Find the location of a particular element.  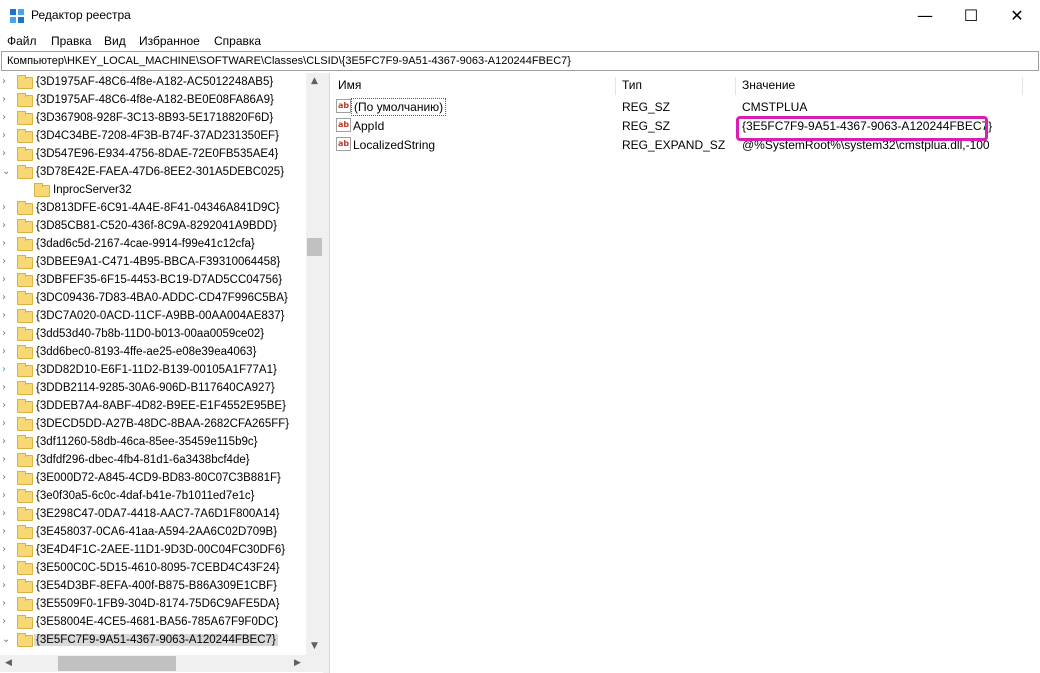

menu-help: Справка is located at coordinates (237, 41).